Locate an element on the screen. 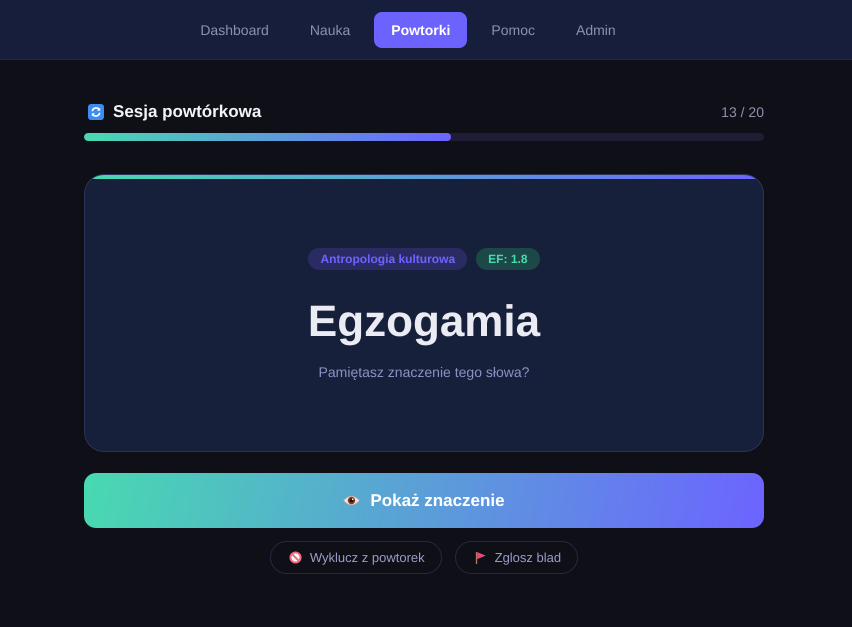  nav-tab: Pomoc is located at coordinates (513, 30).